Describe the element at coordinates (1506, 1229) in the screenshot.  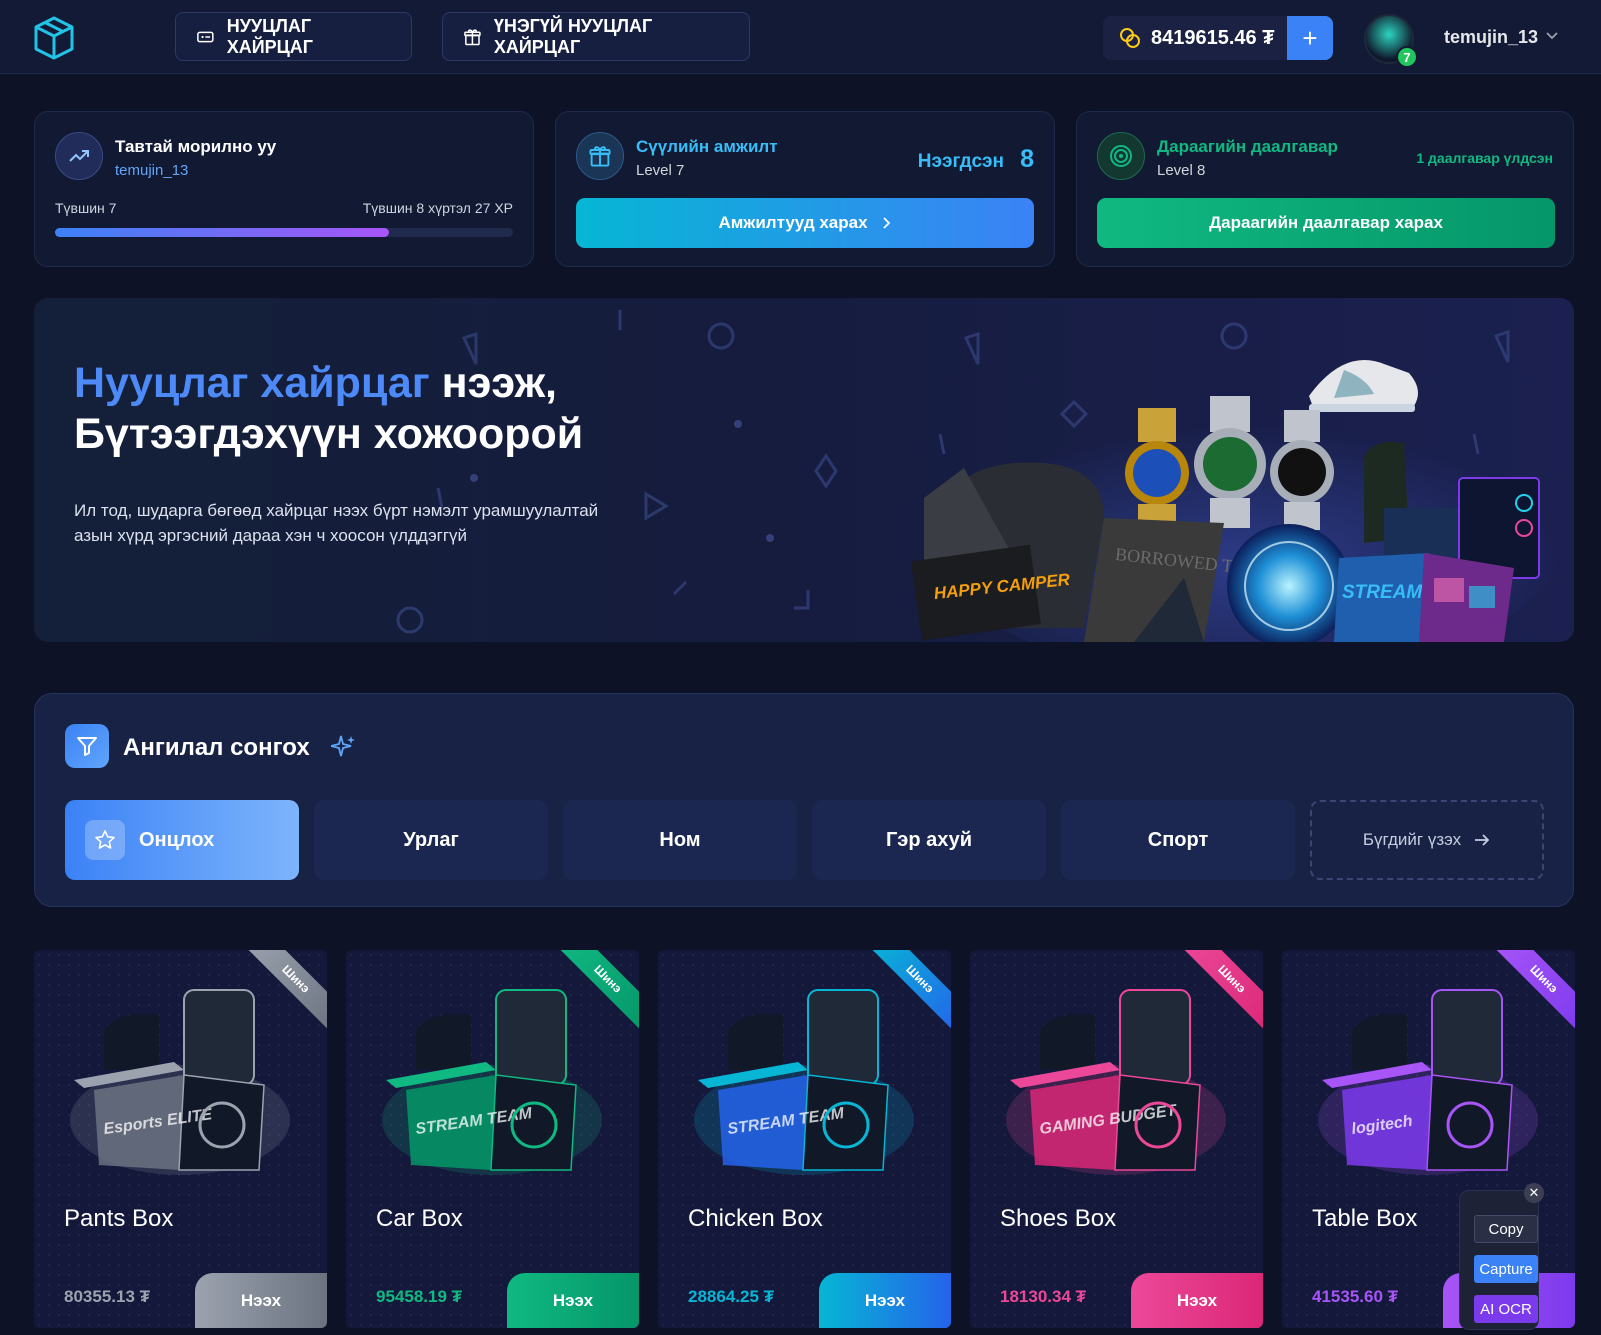
I see `copy-button: Copy` at that location.